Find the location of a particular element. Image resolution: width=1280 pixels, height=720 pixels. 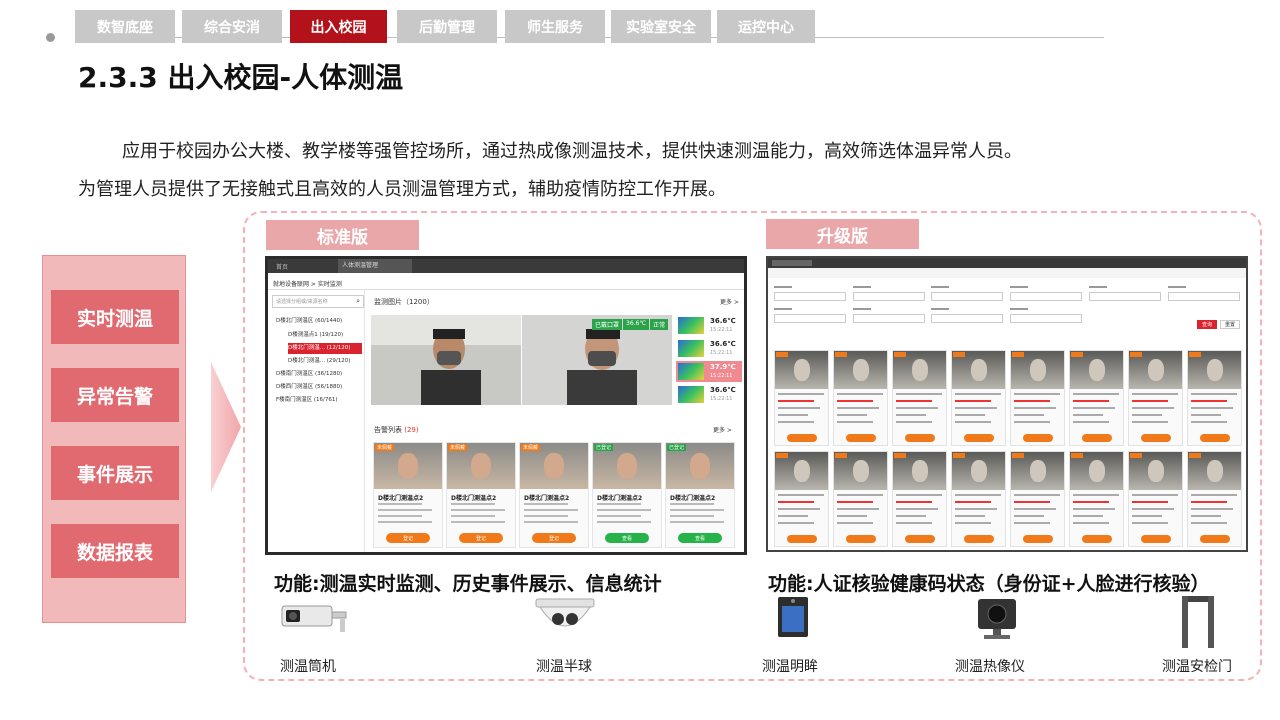

nav-tab-2: 出入校园 is located at coordinates (338, 26).